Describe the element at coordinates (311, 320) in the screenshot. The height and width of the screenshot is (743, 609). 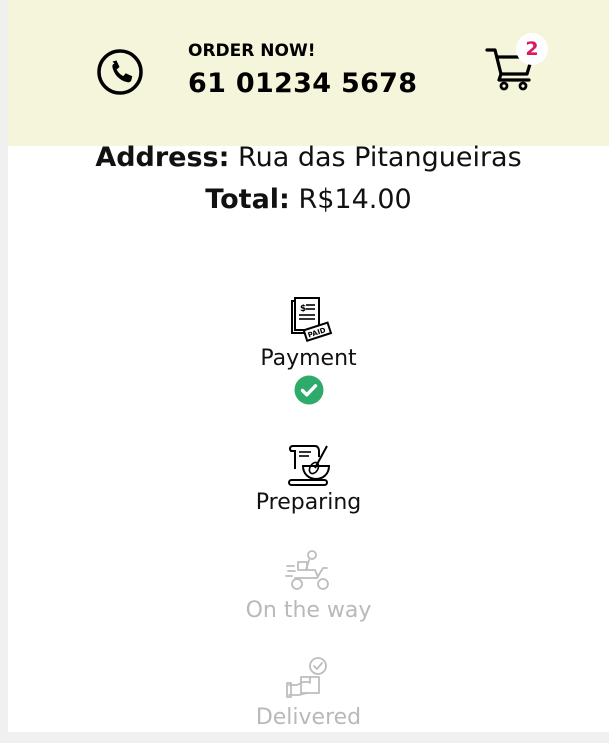
I see `paid-receipt-icon: $ PAID` at that location.